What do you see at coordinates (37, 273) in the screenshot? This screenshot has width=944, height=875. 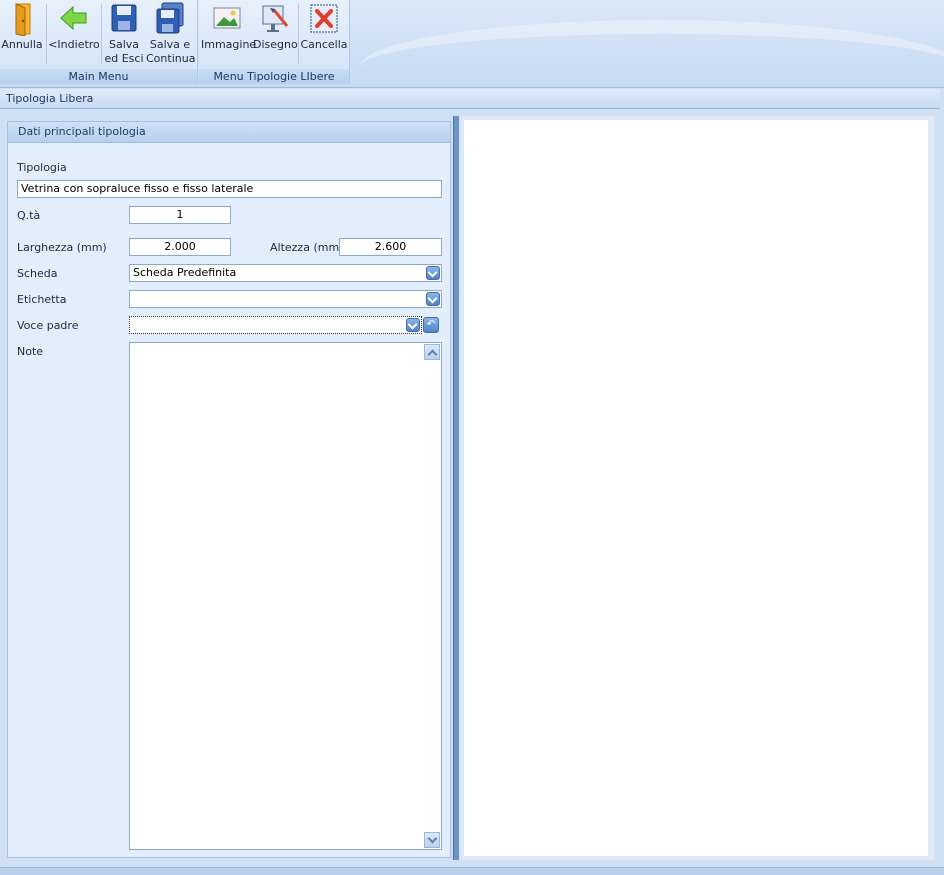 I see `scheda-label: Scheda` at bounding box center [37, 273].